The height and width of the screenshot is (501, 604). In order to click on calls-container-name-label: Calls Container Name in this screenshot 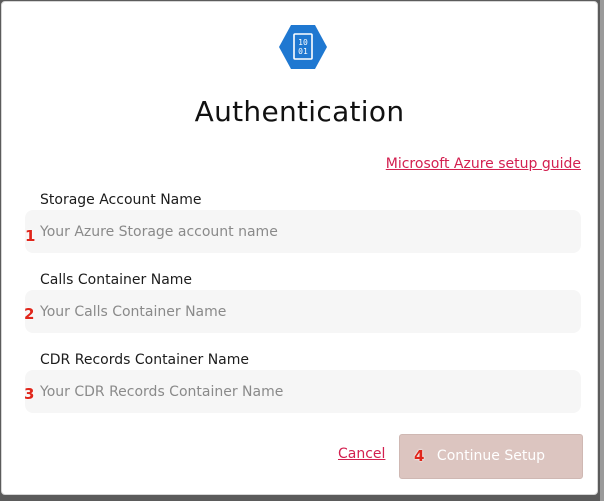, I will do `click(116, 280)`.